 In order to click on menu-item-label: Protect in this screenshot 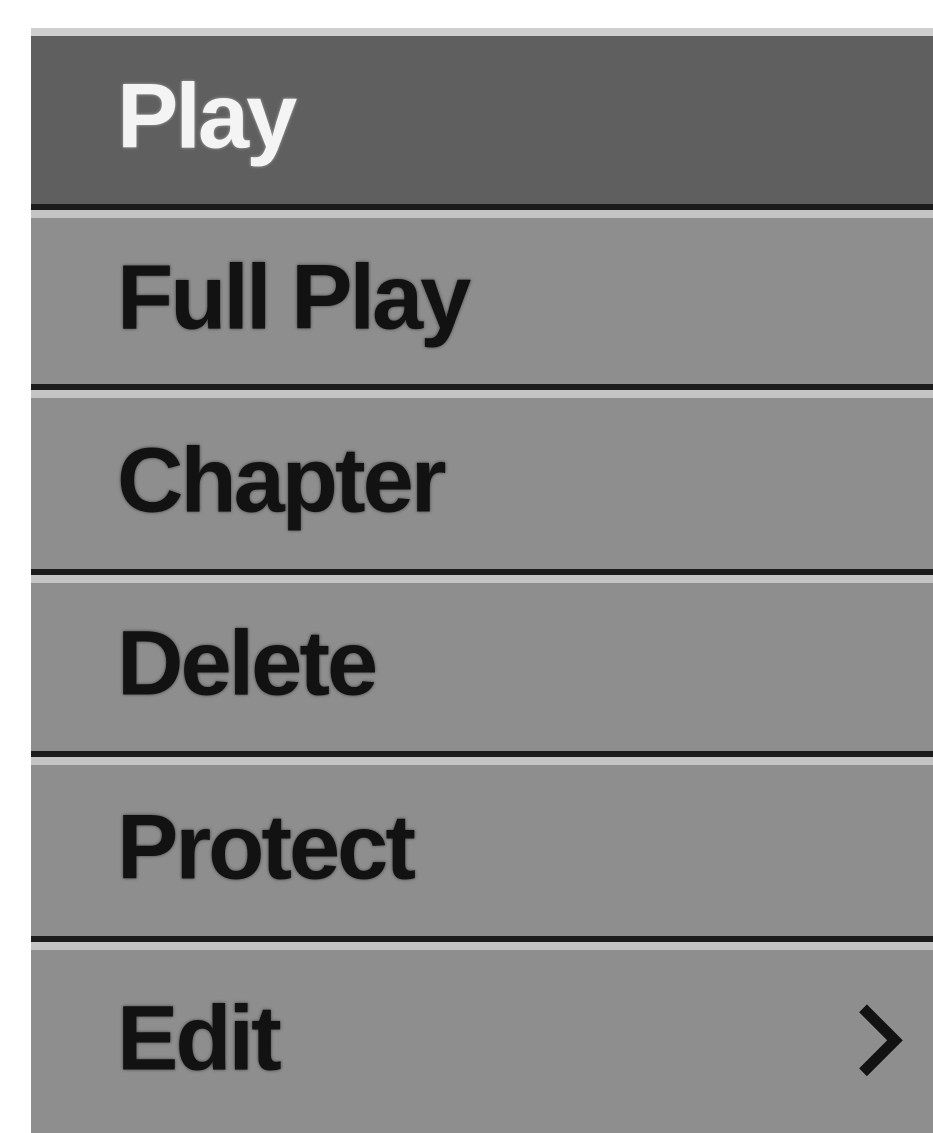, I will do `click(266, 846)`.